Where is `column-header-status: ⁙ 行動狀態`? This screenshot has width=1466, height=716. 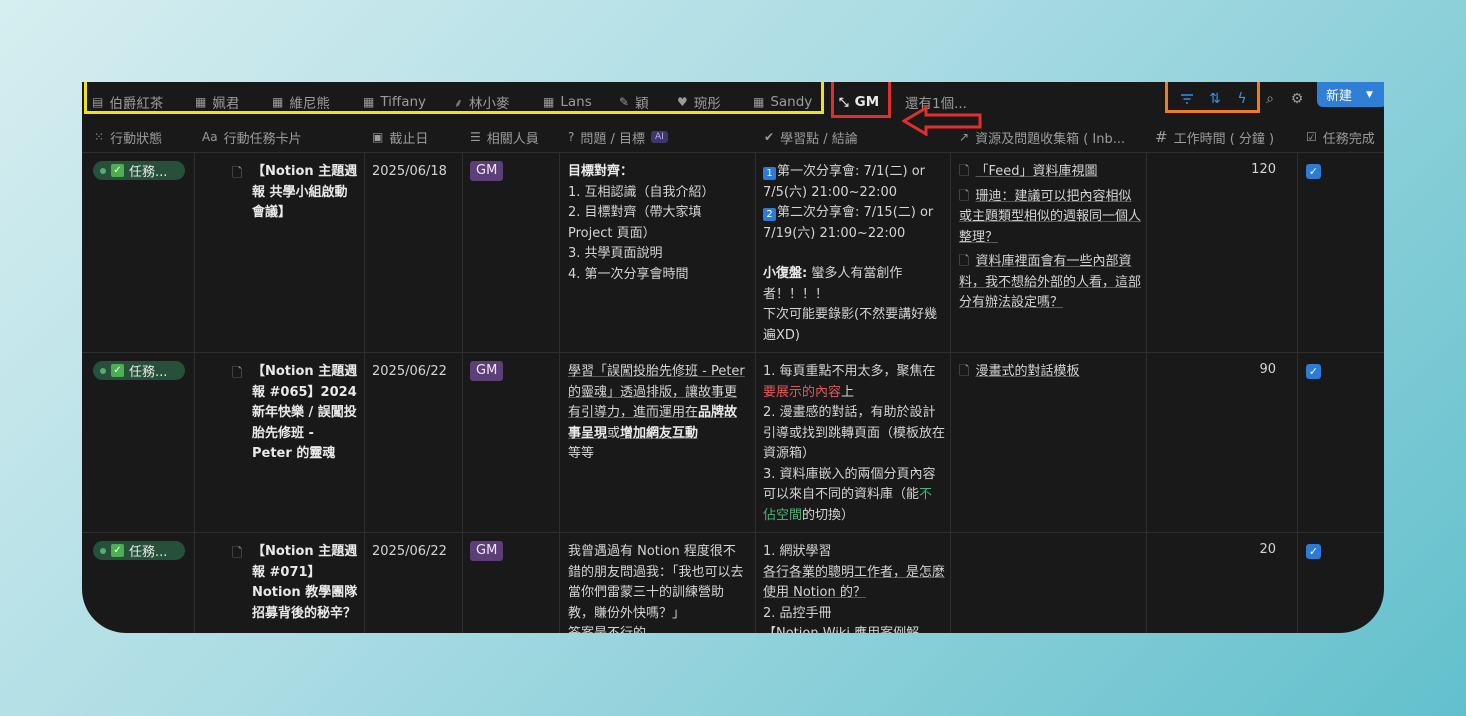
column-header-status: ⁙ 行動狀態 is located at coordinates (144, 137).